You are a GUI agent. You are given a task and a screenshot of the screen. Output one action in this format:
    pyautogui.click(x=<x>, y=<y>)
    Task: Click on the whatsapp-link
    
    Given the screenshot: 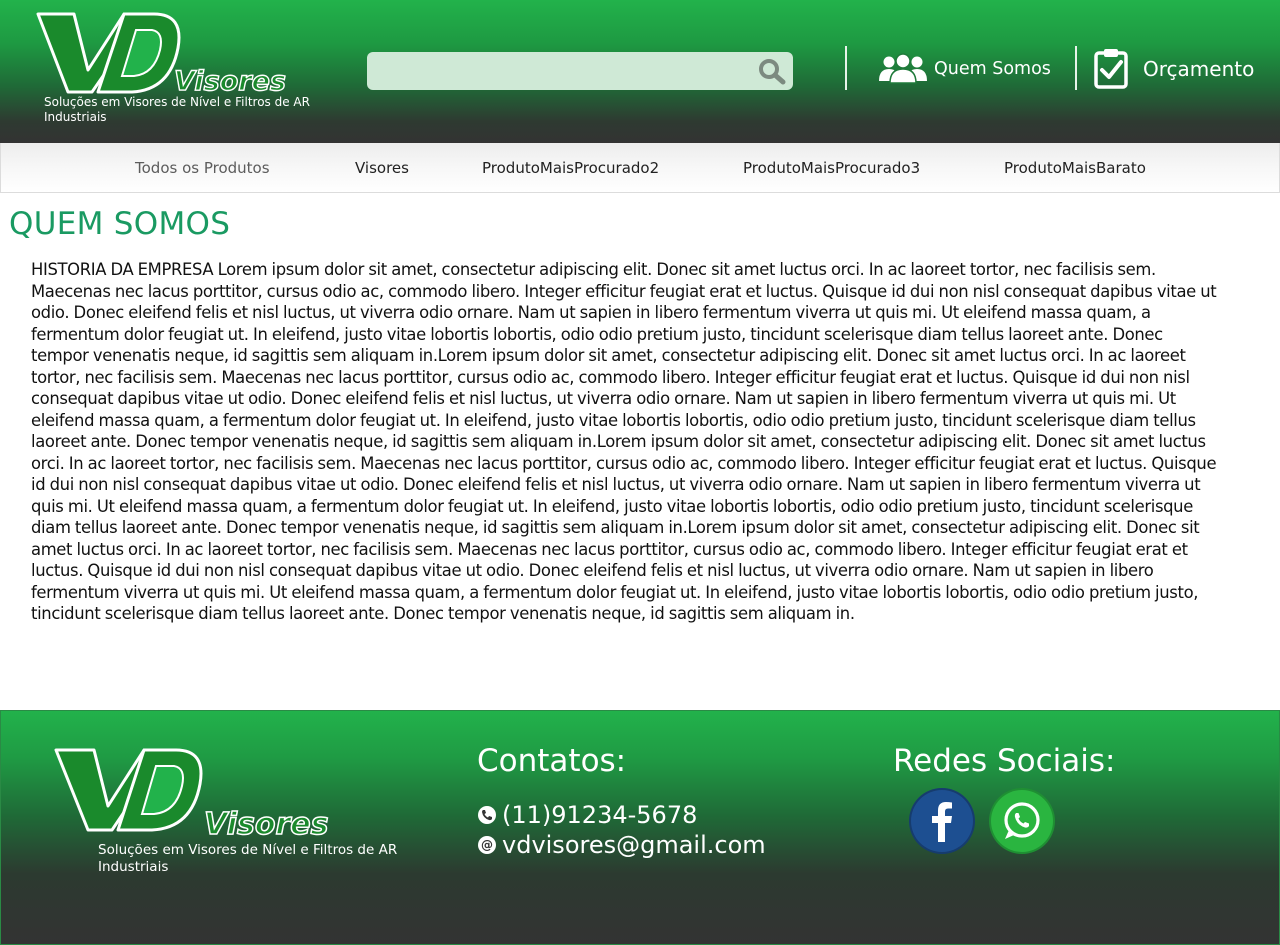 What is the action you would take?
    pyautogui.click(x=1022, y=821)
    